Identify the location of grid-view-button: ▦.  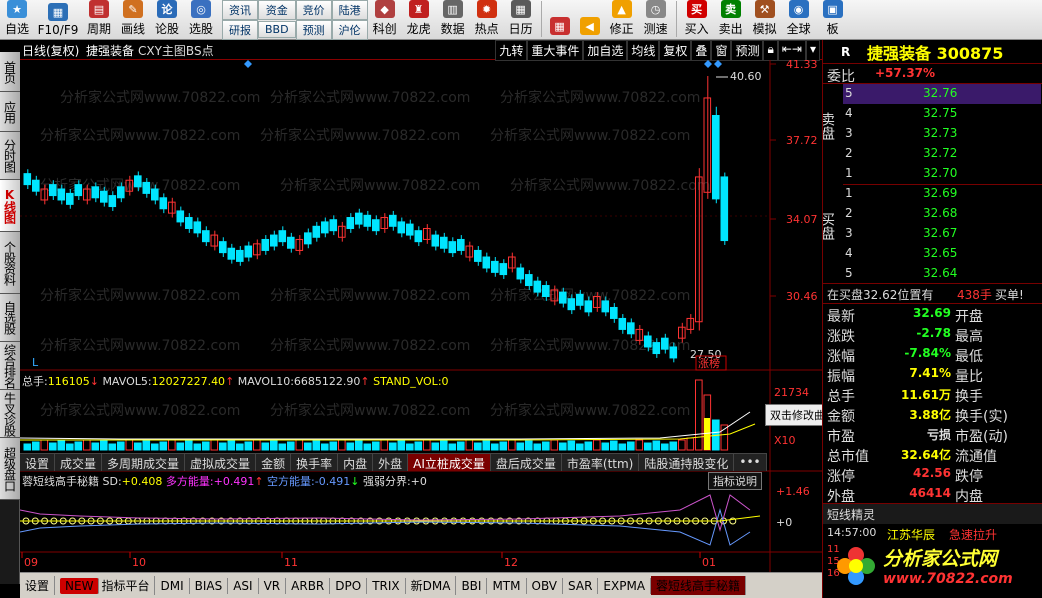
(560, 19).